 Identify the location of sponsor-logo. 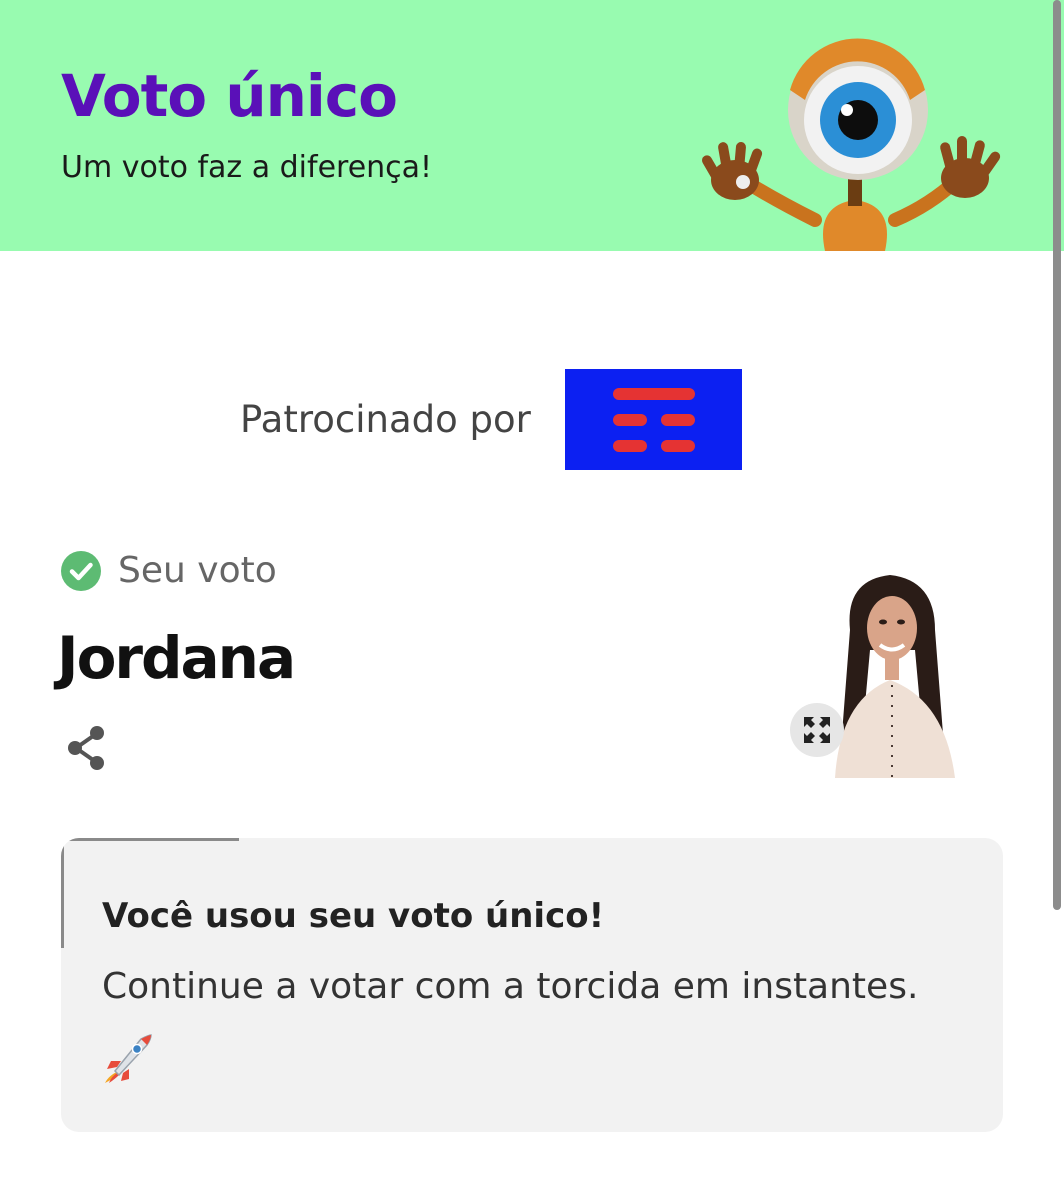
(653, 419).